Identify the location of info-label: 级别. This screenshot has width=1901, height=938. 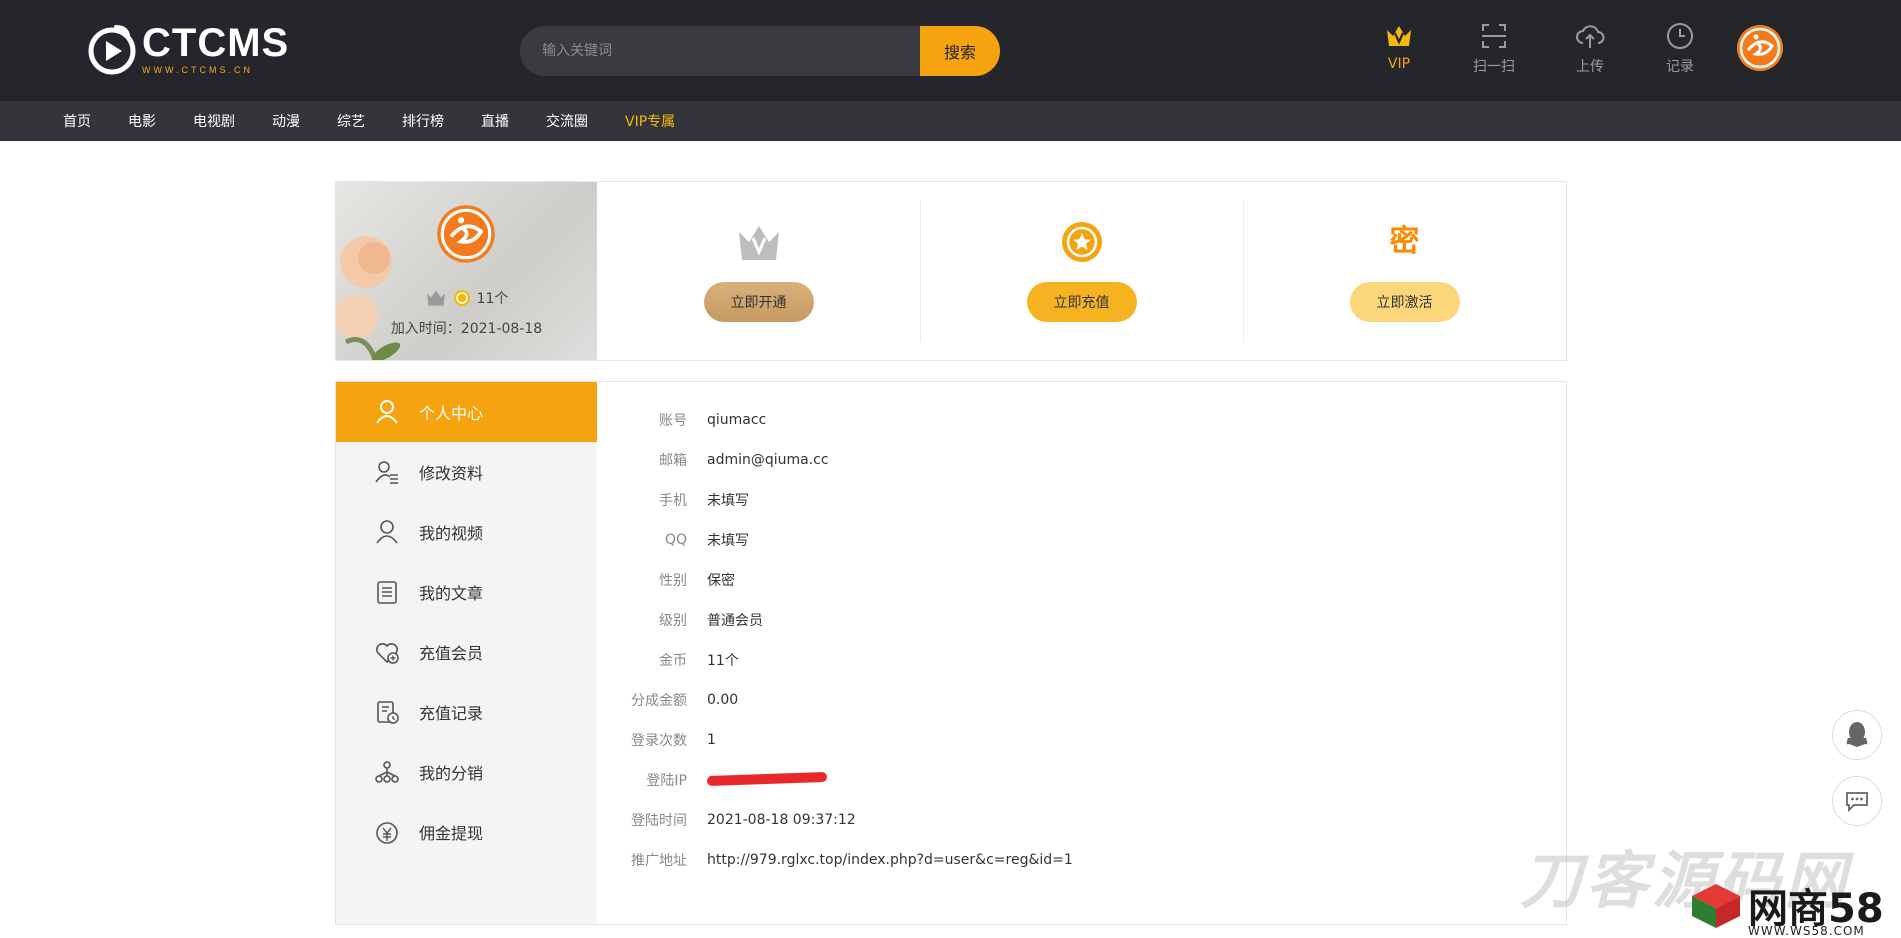
(673, 621).